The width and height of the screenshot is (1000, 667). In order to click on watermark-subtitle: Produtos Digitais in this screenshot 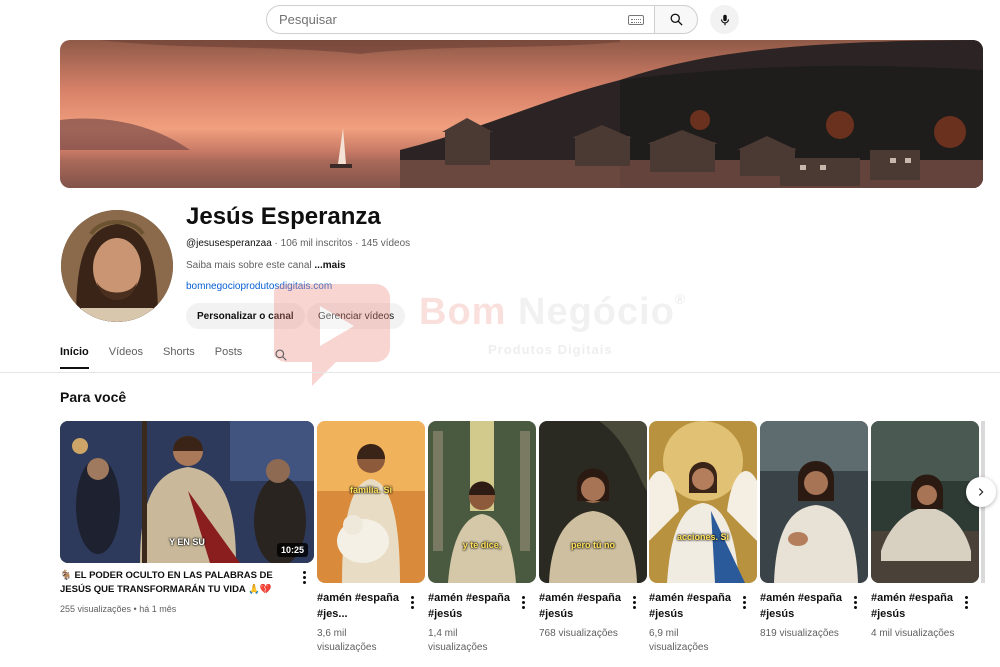, I will do `click(550, 349)`.